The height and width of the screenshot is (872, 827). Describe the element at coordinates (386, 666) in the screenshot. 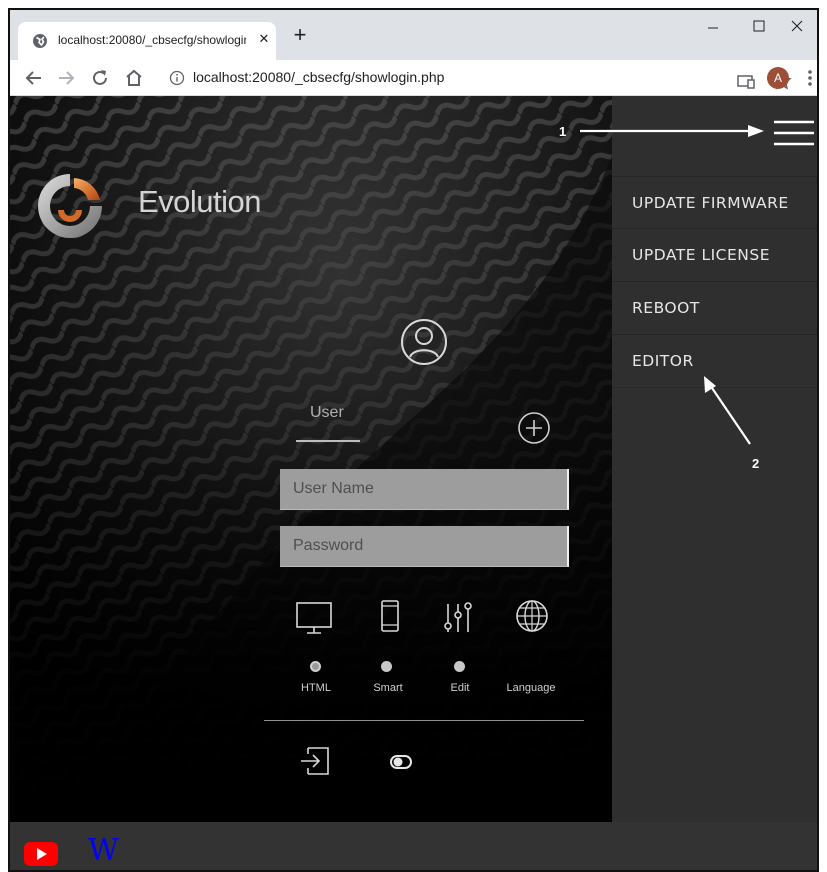

I see `radio-smart` at that location.